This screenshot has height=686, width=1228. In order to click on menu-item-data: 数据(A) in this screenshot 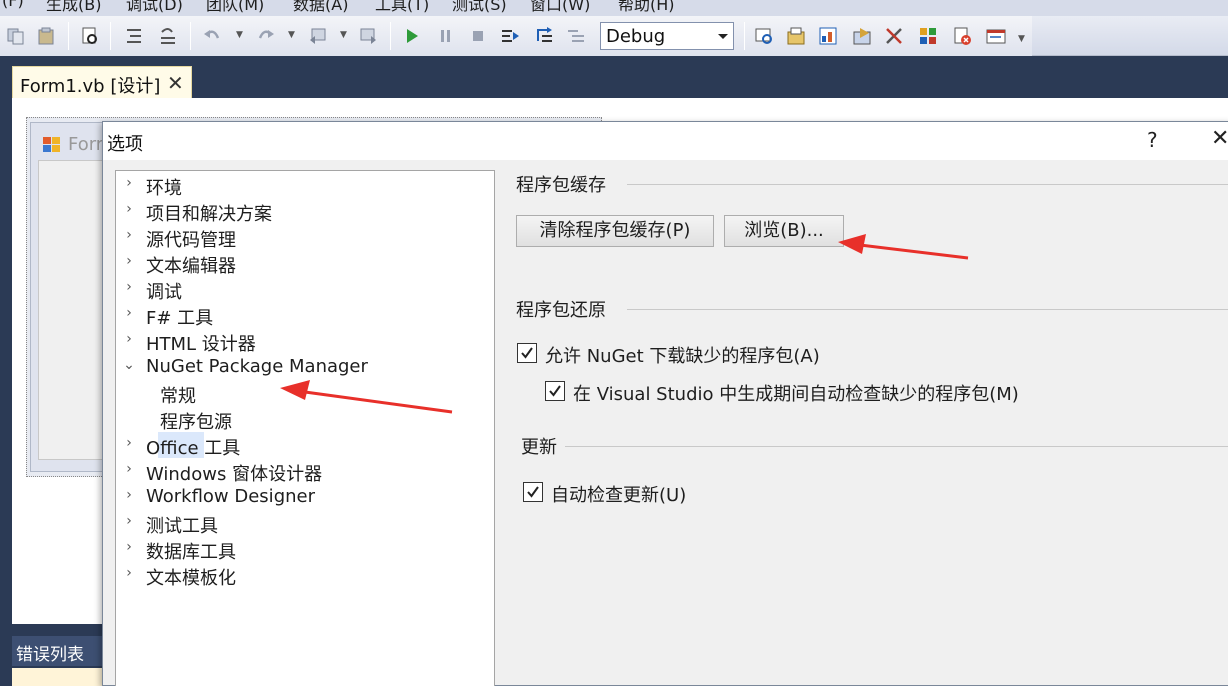, I will do `click(320, 7)`.